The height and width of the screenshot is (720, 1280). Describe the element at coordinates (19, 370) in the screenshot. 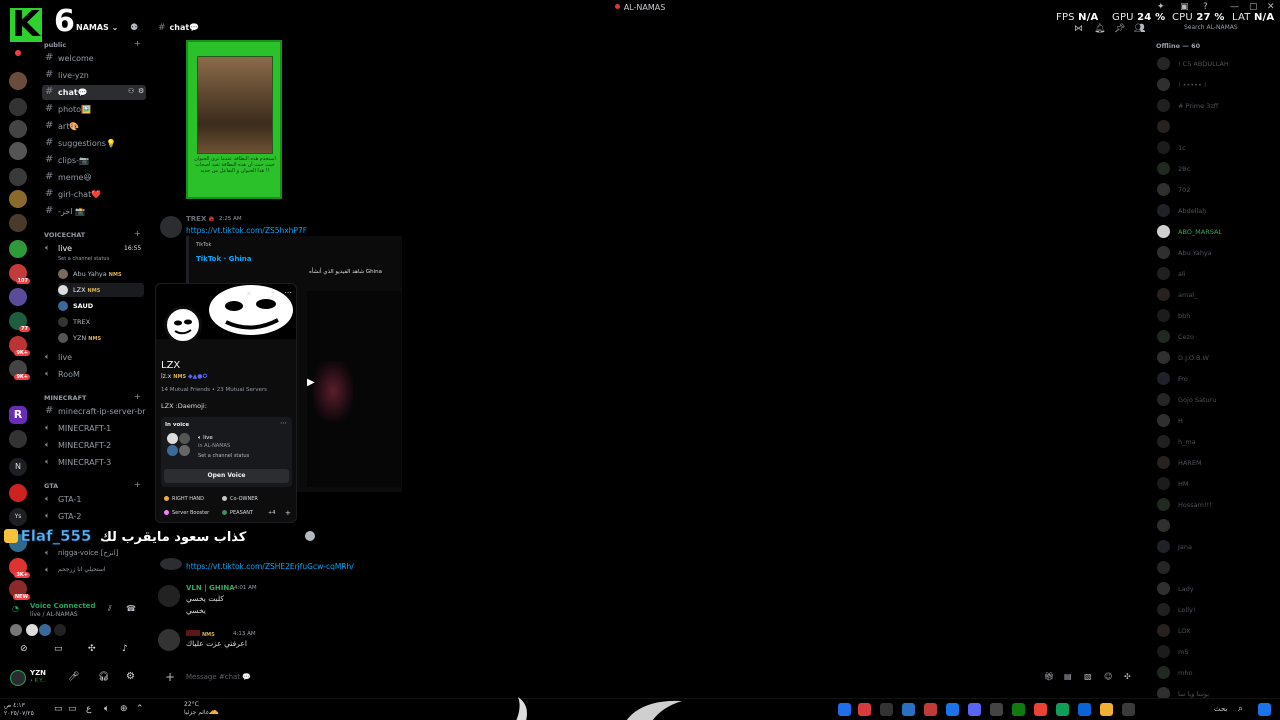

I see `server-icon: 9K+` at that location.